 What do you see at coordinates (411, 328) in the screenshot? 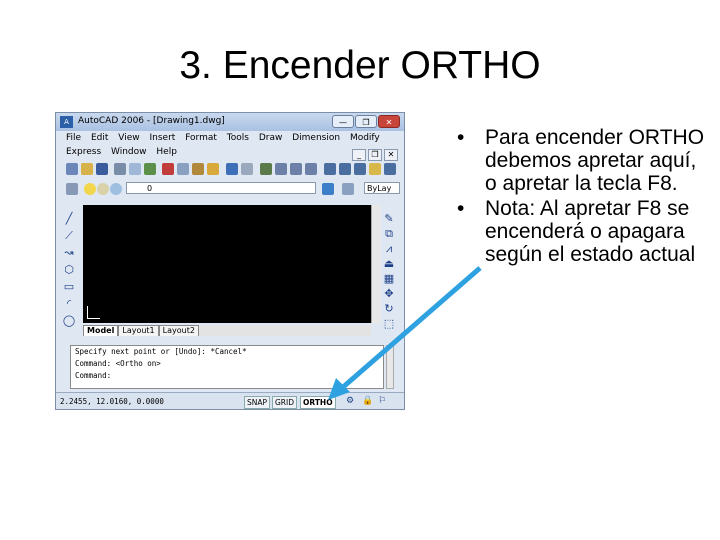
I see `arrow-shaft` at bounding box center [411, 328].